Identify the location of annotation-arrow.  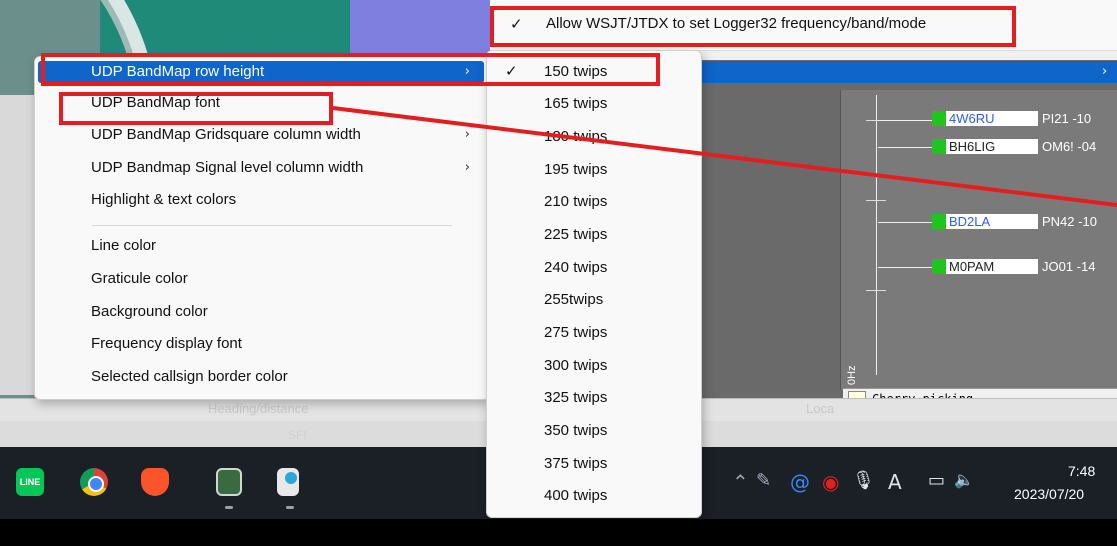
(724, 156).